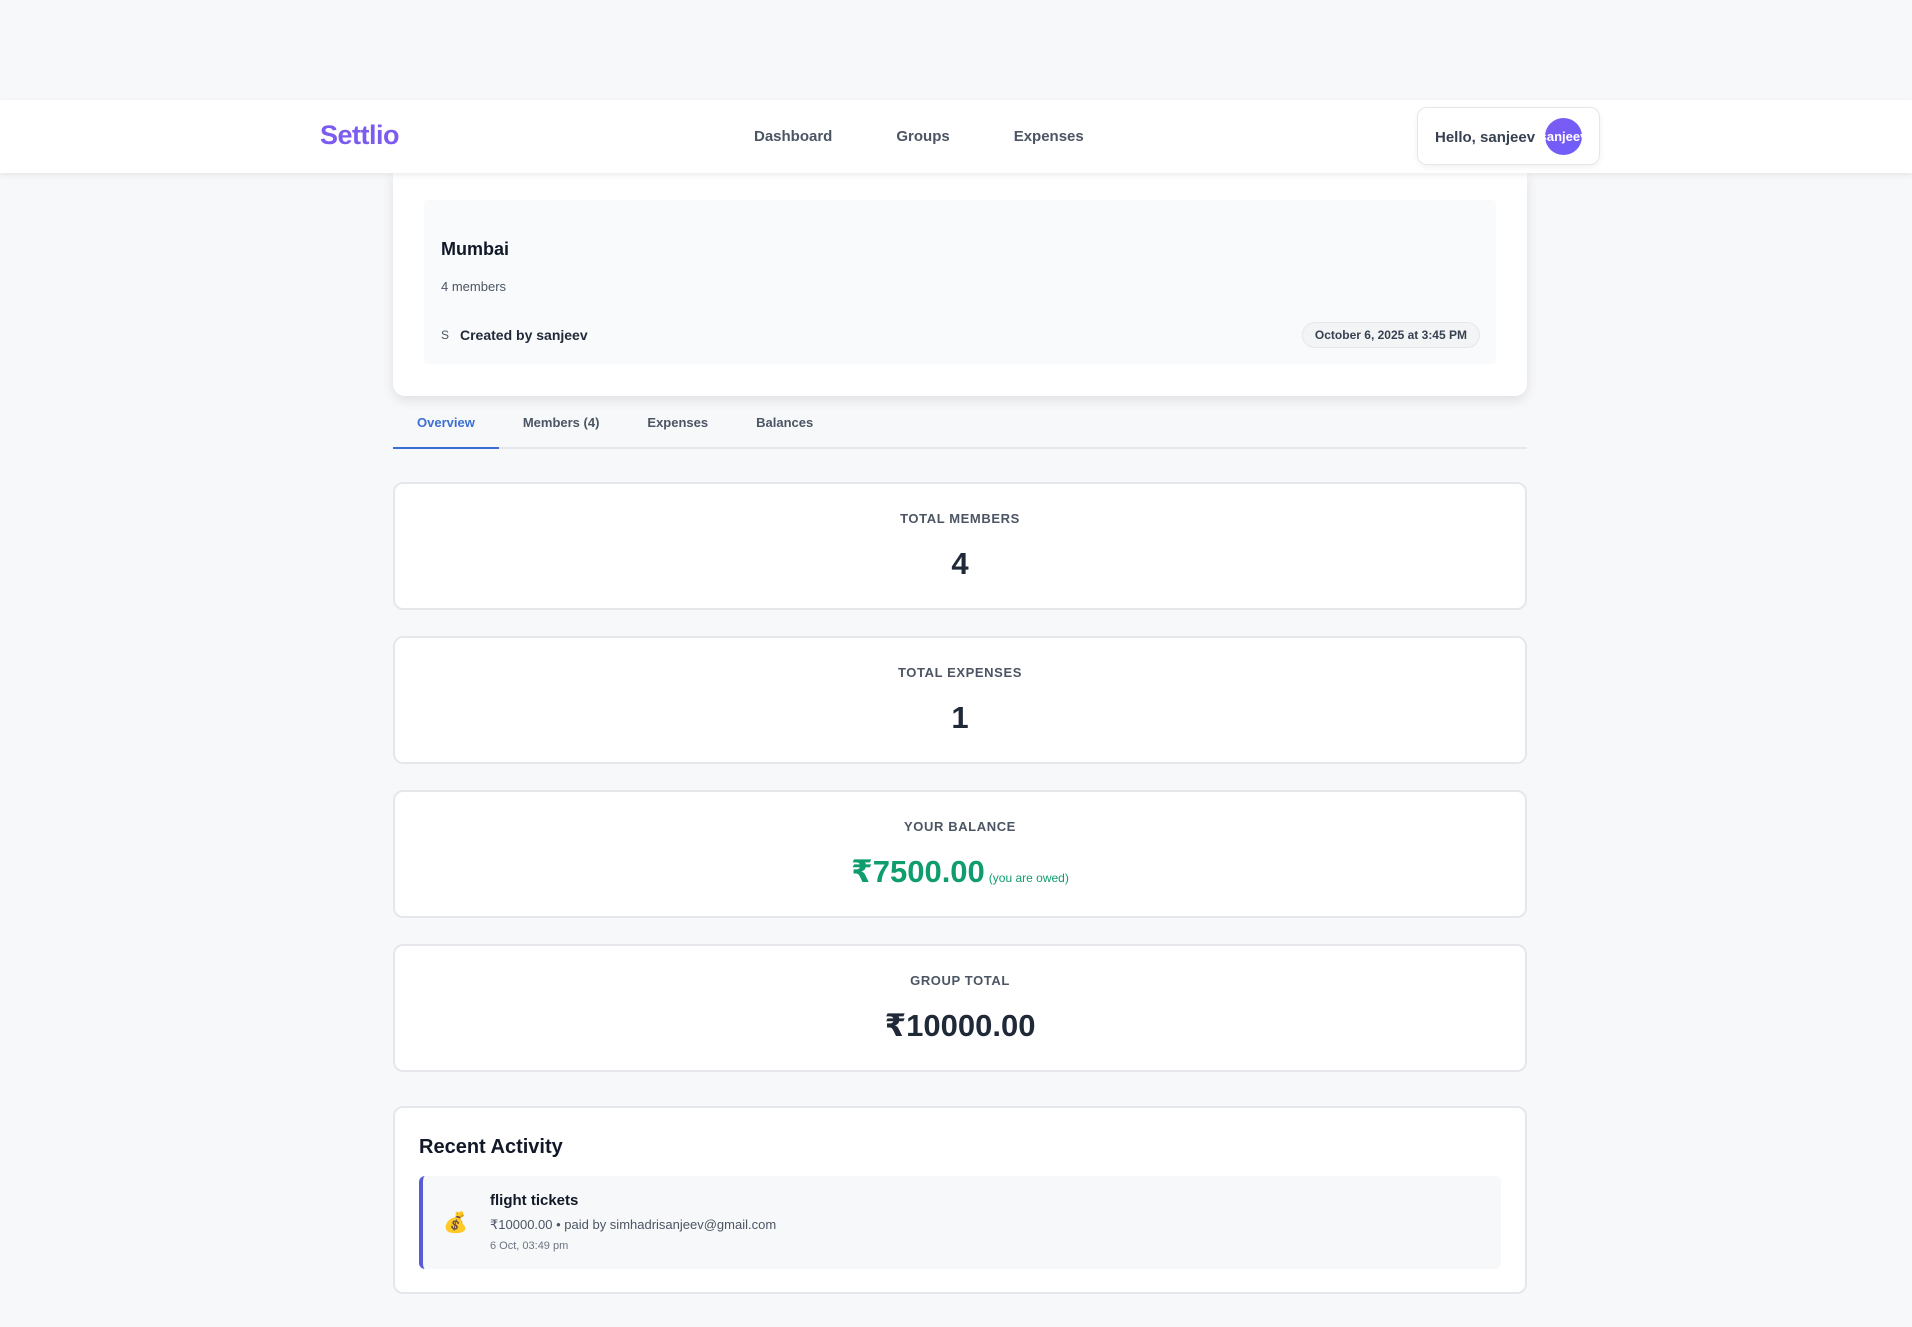 This screenshot has height=1327, width=1912. What do you see at coordinates (475, 249) in the screenshot?
I see `group-name: Mumbai` at bounding box center [475, 249].